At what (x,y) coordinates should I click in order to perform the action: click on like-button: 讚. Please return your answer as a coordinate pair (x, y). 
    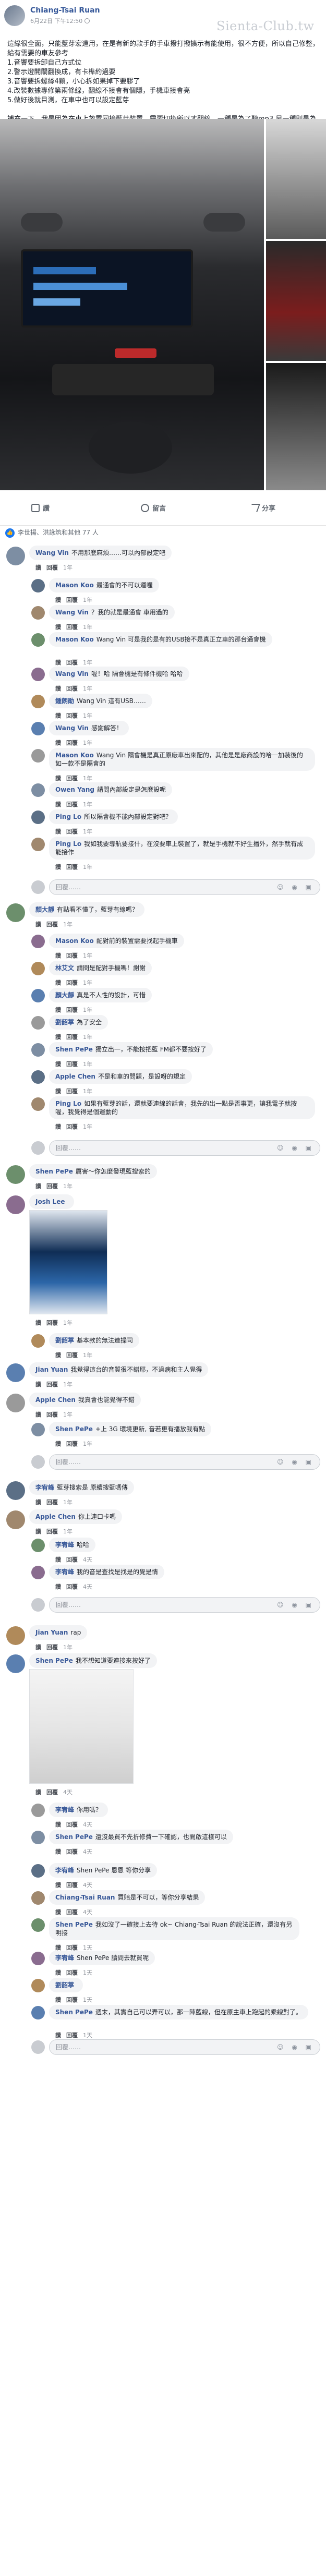
    Looking at the image, I should click on (40, 508).